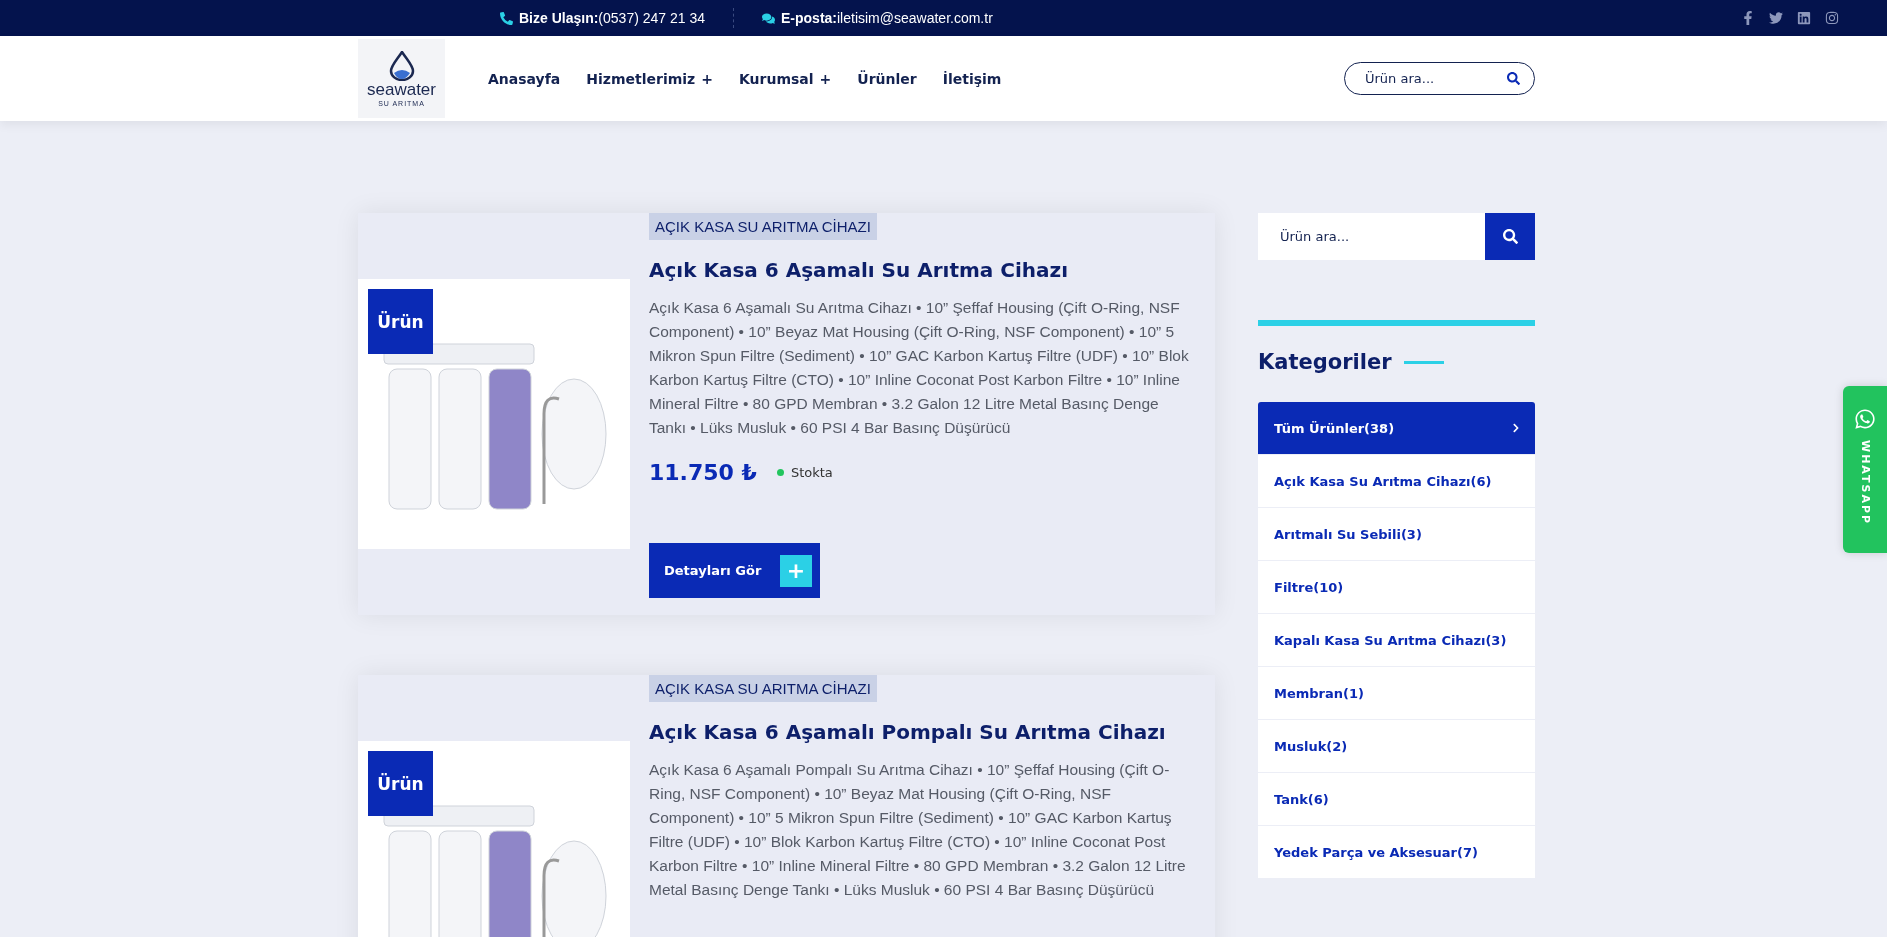  What do you see at coordinates (796, 570) in the screenshot?
I see `plus-icon: +` at bounding box center [796, 570].